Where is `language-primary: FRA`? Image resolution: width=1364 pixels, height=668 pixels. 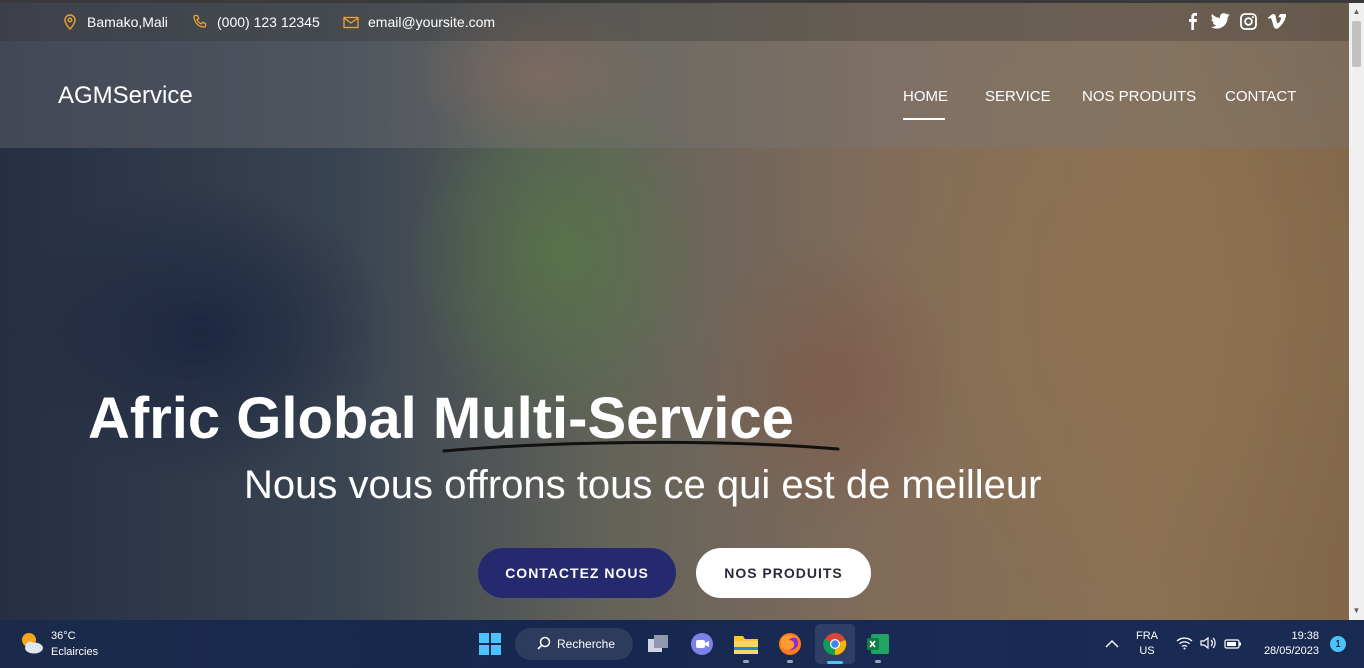 language-primary: FRA is located at coordinates (1147, 636).